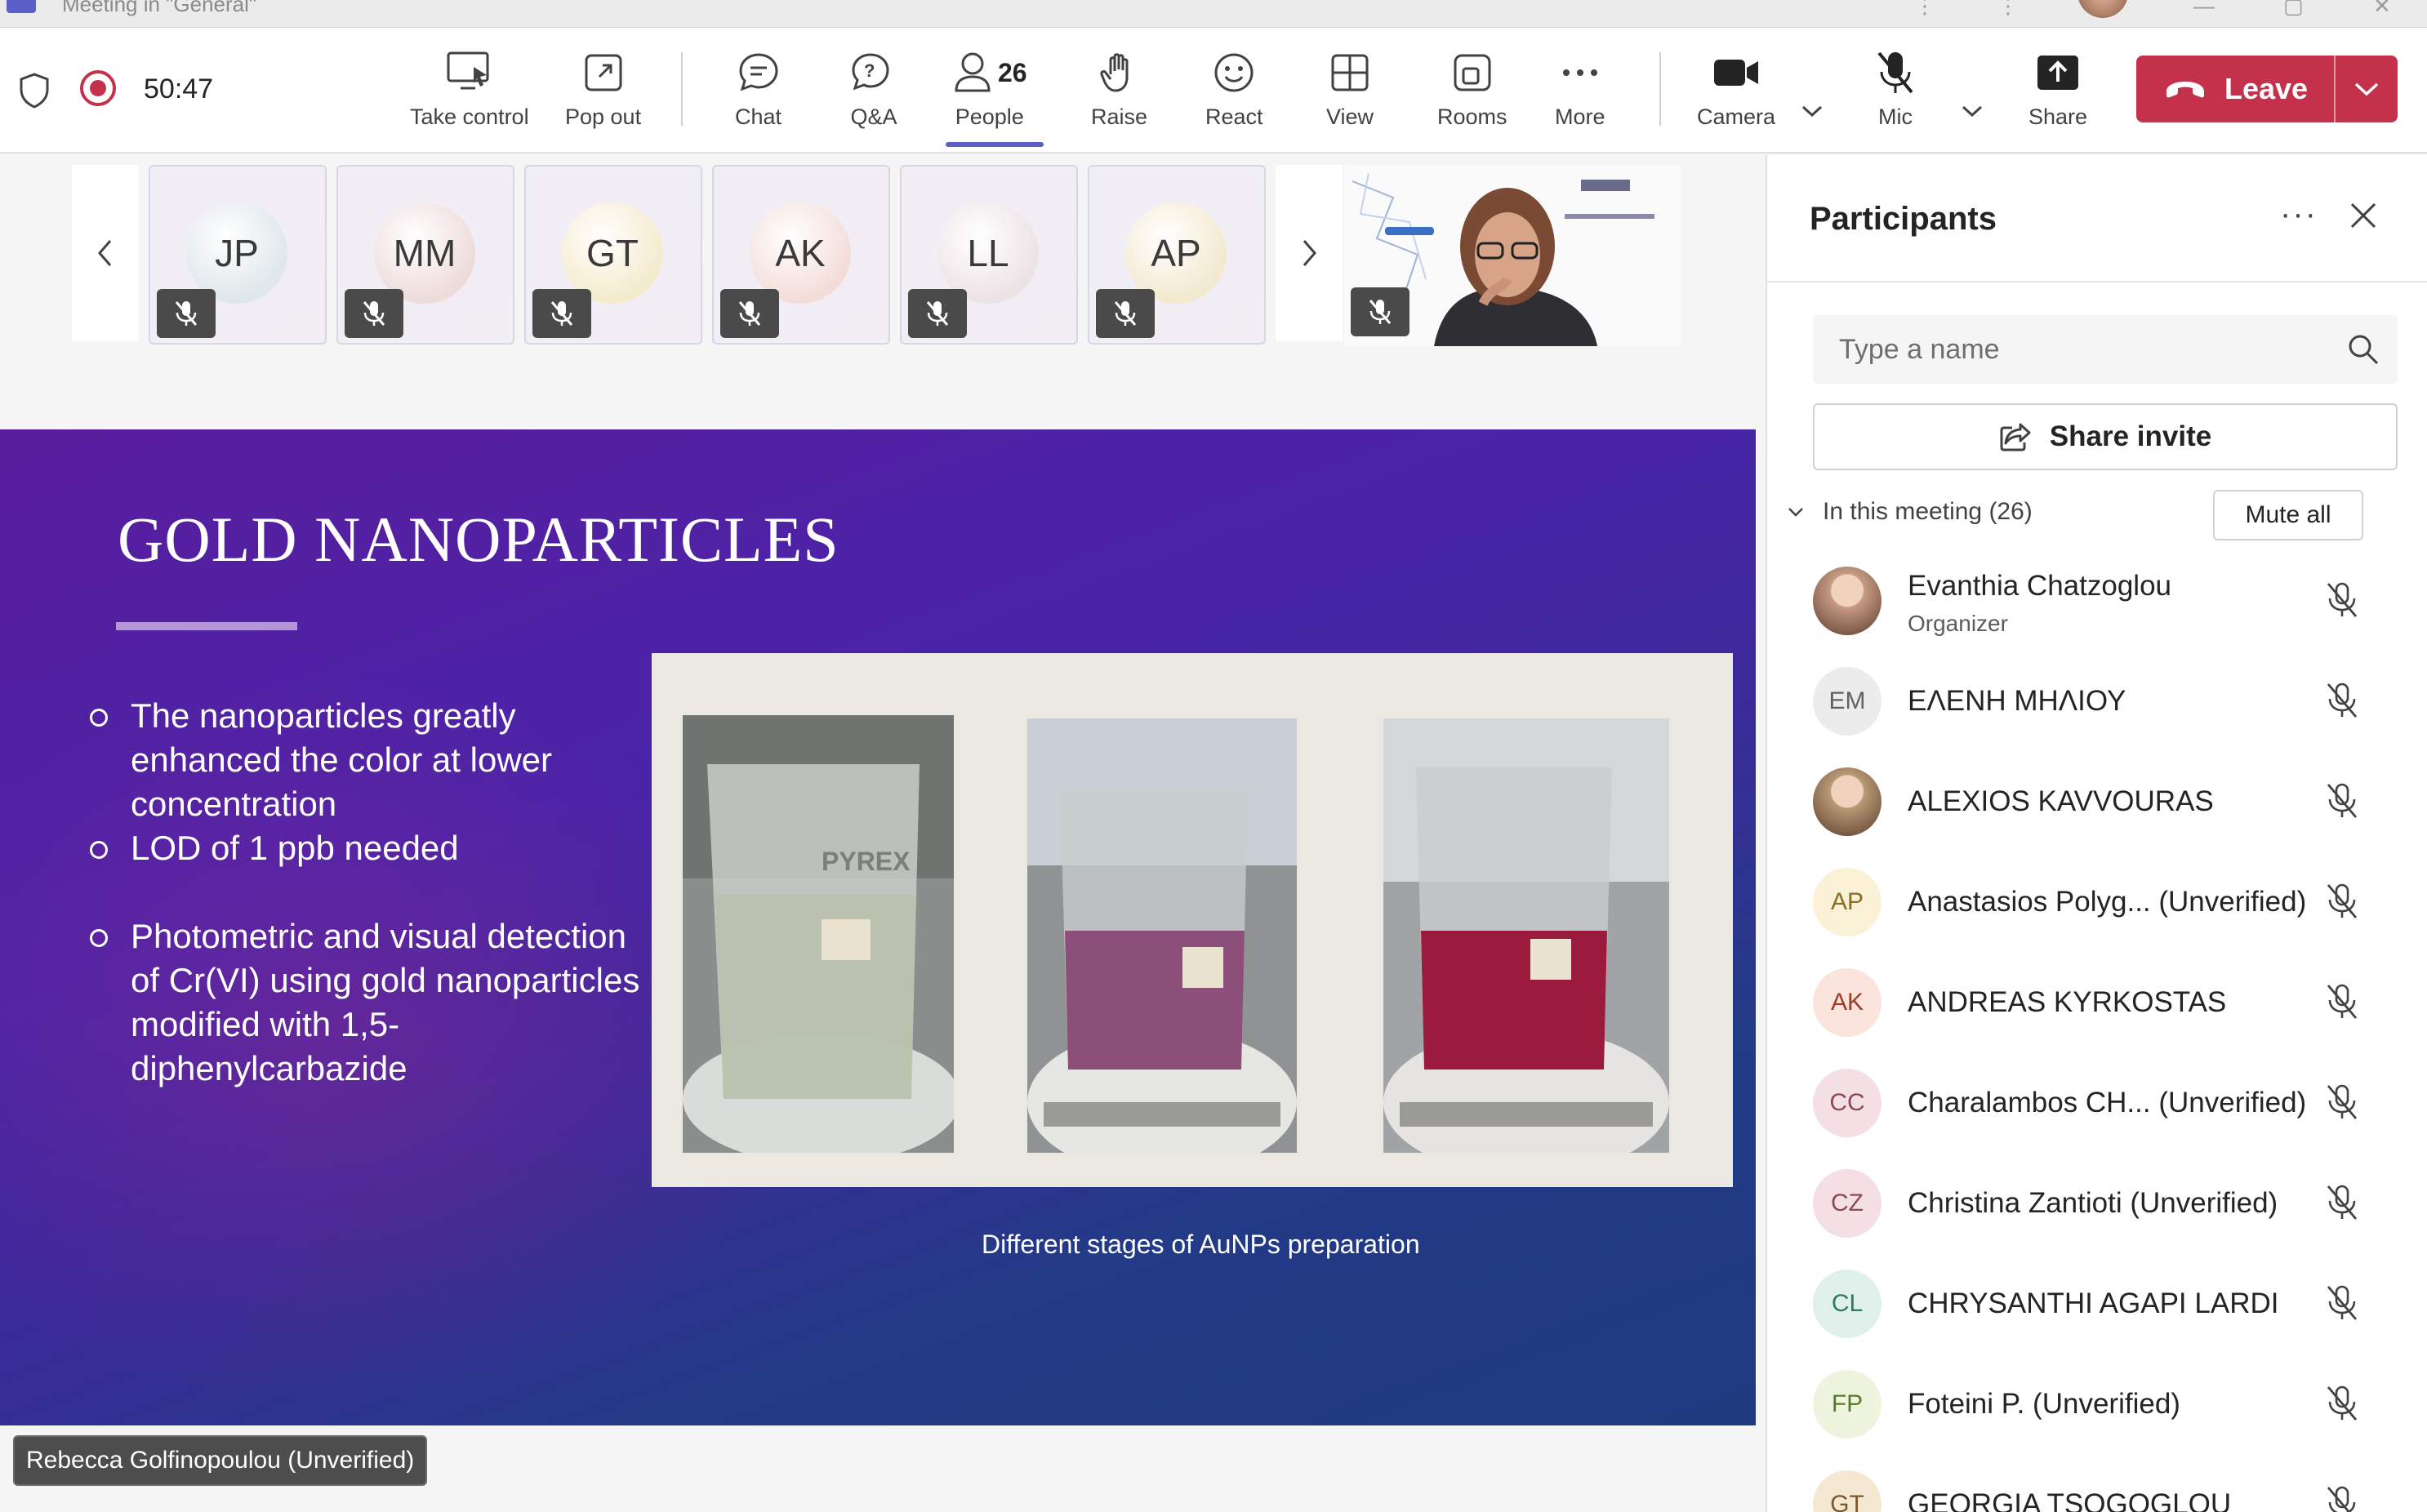 The height and width of the screenshot is (1512, 2427). Describe the element at coordinates (1512, 255) in the screenshot. I see `participant-video-tile` at that location.